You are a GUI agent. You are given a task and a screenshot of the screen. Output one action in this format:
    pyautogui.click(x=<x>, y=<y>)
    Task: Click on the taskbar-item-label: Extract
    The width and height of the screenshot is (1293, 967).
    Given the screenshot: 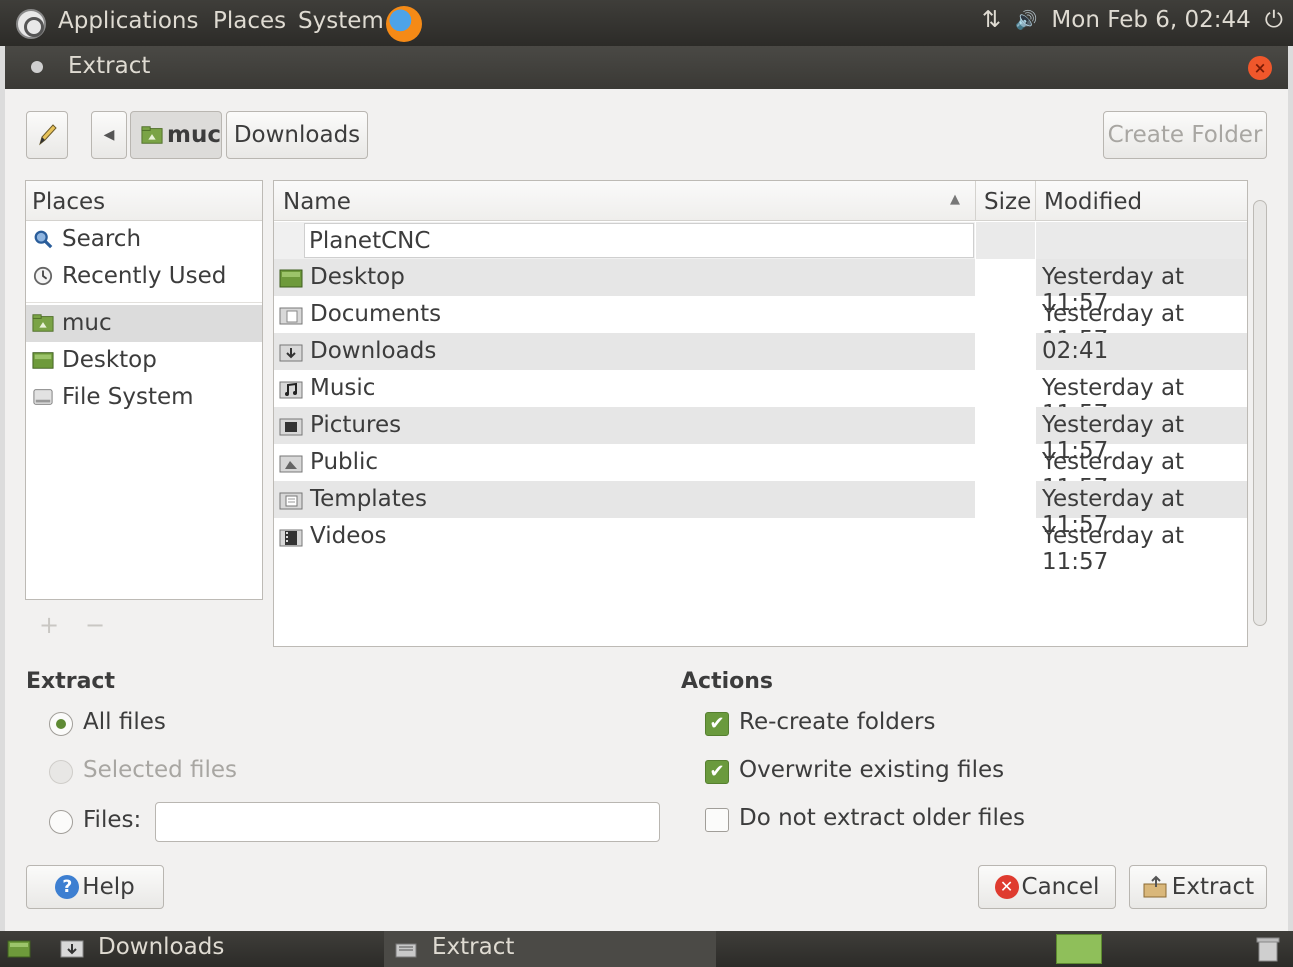 What is the action you would take?
    pyautogui.click(x=473, y=947)
    